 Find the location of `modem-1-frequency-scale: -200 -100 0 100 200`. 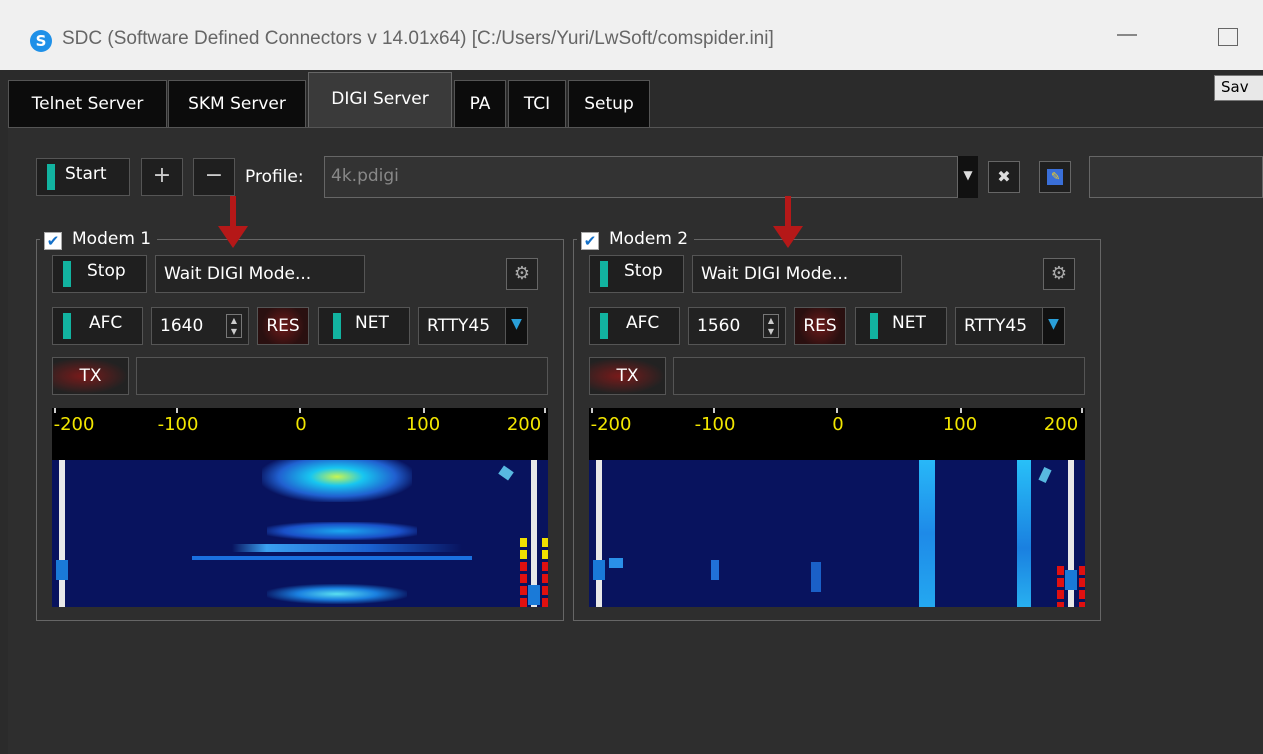

modem-1-frequency-scale: -200 -100 0 100 200 is located at coordinates (300, 434).